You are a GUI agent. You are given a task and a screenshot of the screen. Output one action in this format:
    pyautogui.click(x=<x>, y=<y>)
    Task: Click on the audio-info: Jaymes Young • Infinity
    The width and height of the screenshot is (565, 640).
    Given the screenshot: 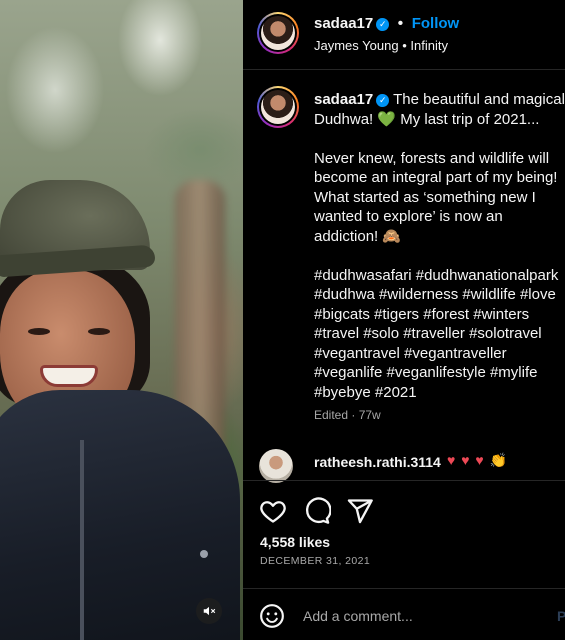 What is the action you would take?
    pyautogui.click(x=381, y=45)
    